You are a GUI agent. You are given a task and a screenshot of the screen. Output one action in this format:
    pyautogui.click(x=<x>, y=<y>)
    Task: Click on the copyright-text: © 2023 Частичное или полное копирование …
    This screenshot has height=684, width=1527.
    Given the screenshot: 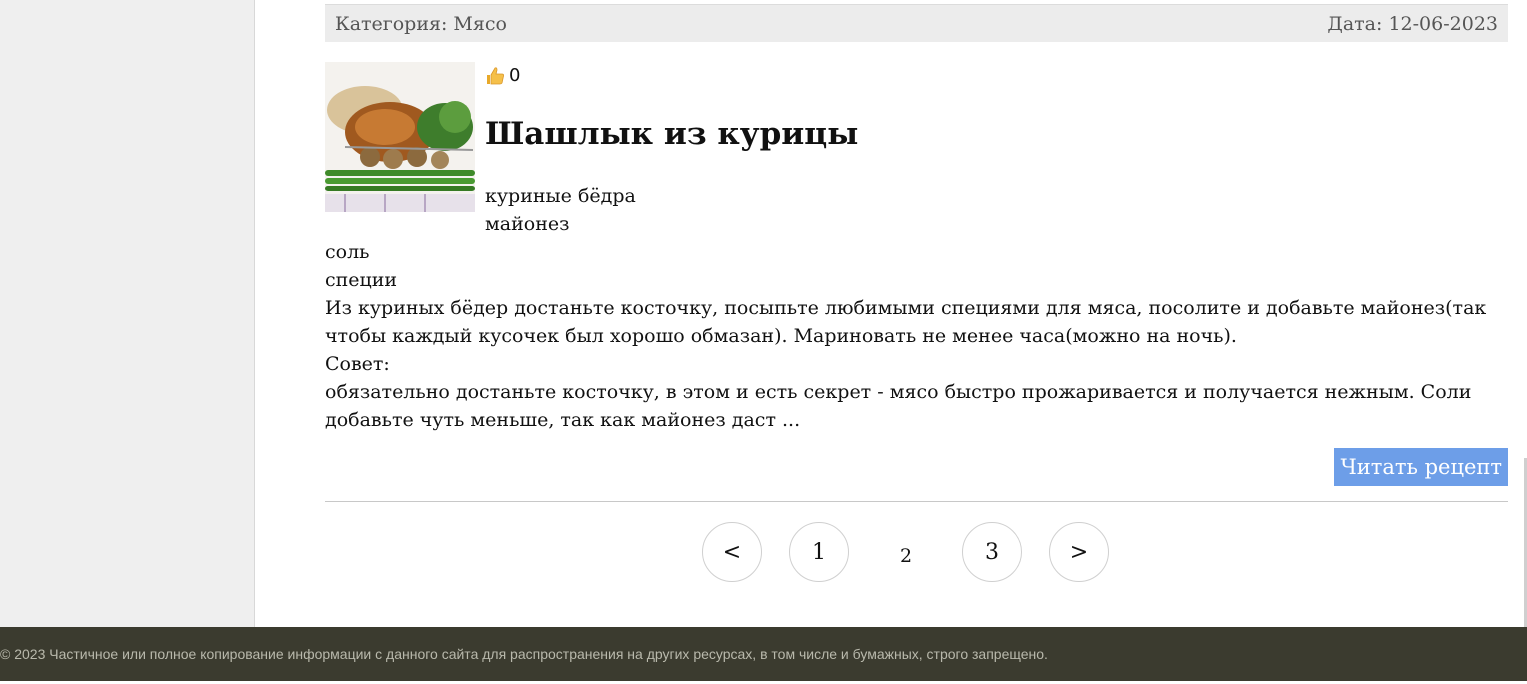 What is the action you would take?
    pyautogui.click(x=524, y=654)
    